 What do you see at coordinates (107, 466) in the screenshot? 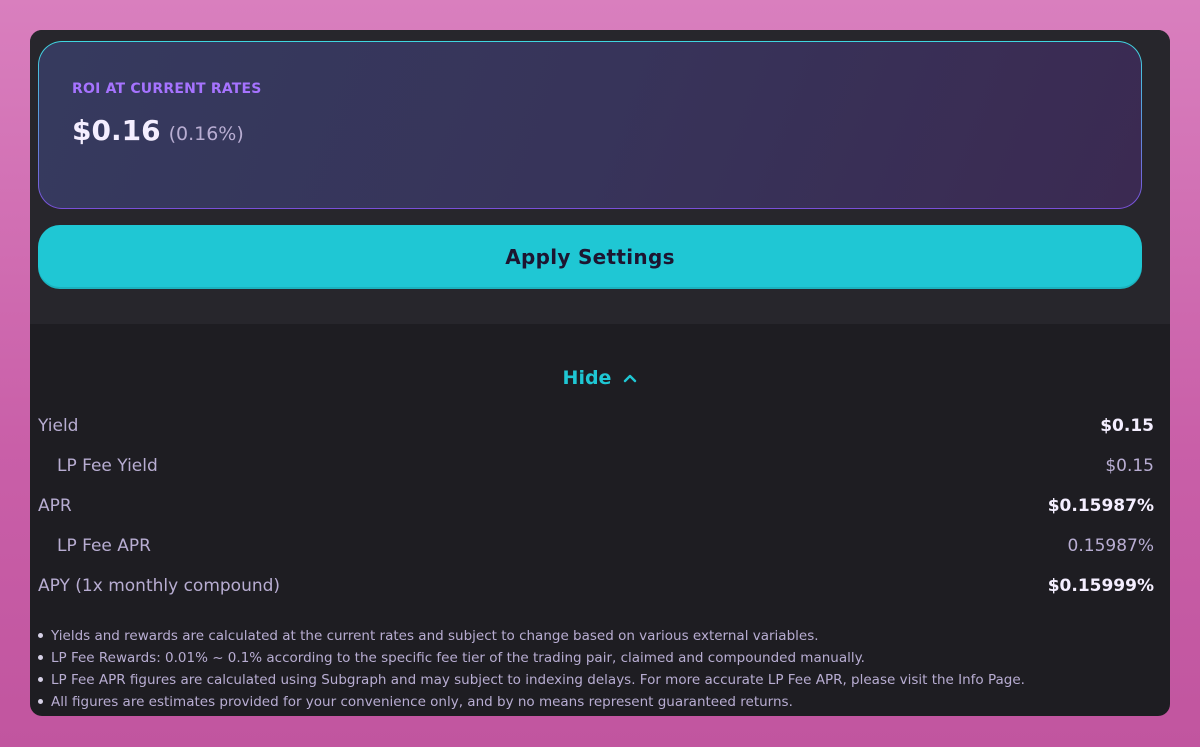
I see `detail-label: LP Fee Yield` at bounding box center [107, 466].